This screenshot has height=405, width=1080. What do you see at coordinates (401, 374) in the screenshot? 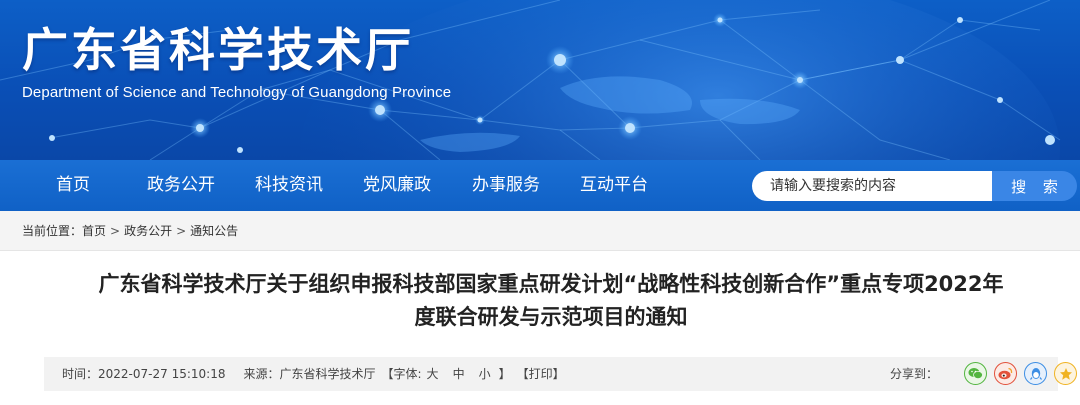
I see `font-size-label: 【字体:` at bounding box center [401, 374].